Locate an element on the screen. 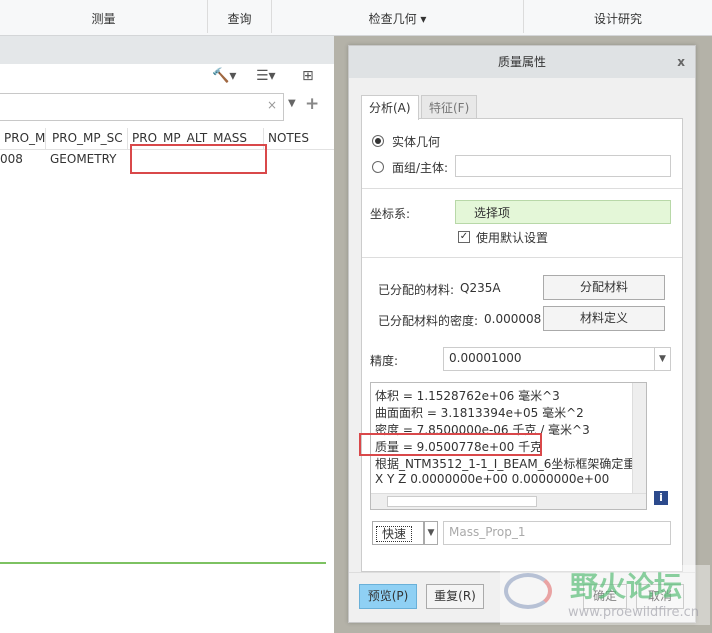 The width and height of the screenshot is (712, 633). search-dropdown-icon: ▼ is located at coordinates (292, 103).